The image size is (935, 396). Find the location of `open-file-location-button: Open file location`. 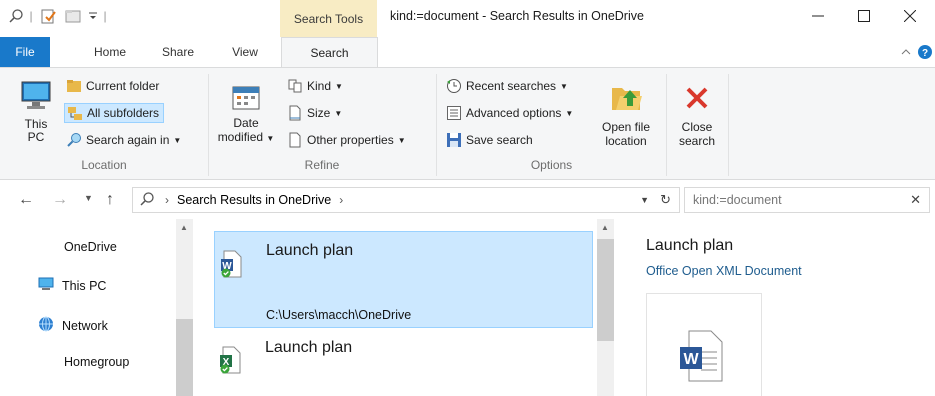

open-file-location-button: Open file location is located at coordinates (626, 114).